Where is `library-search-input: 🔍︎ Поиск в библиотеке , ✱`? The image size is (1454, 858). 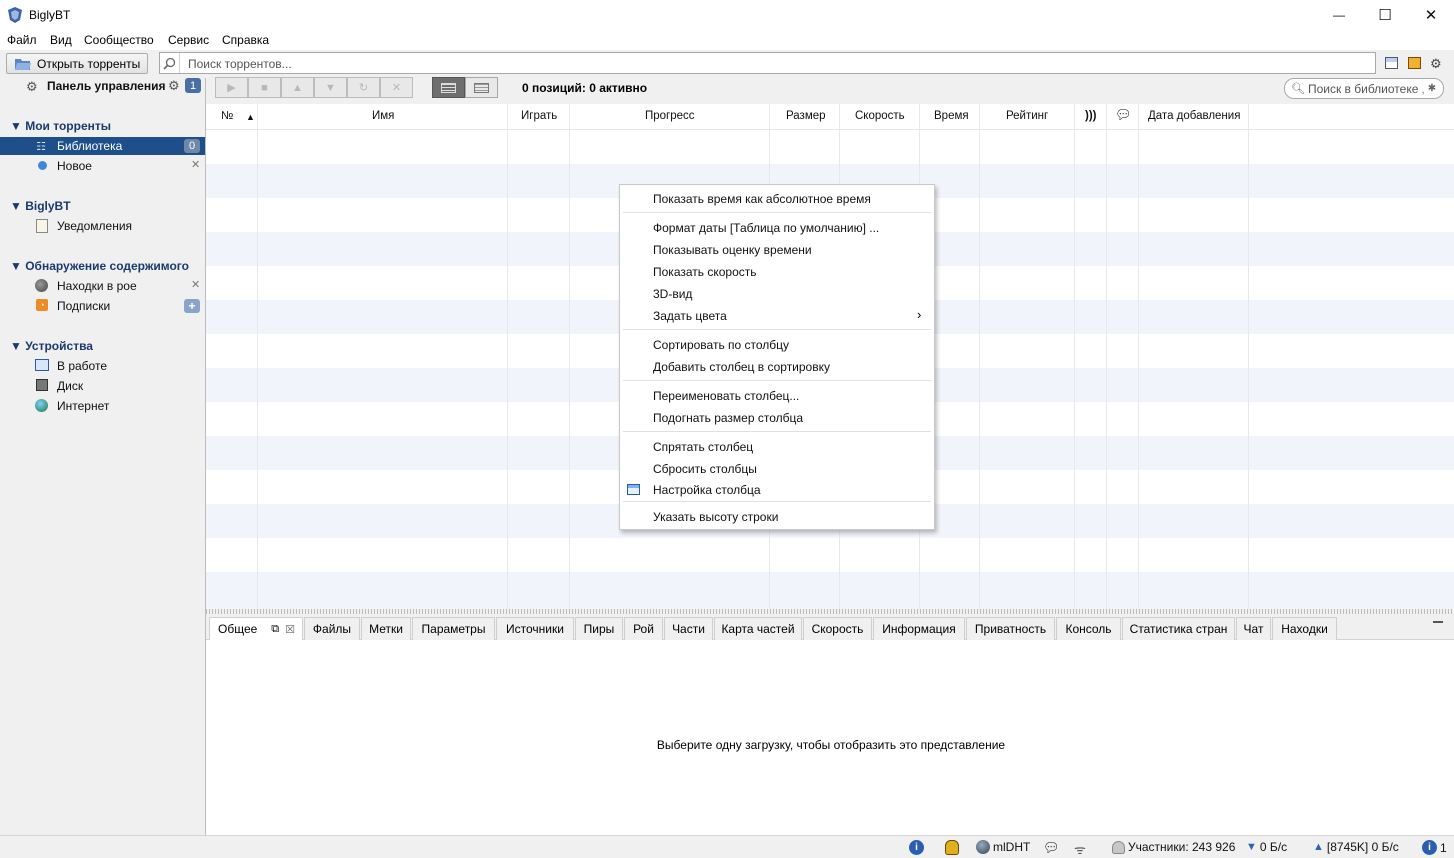 library-search-input: 🔍︎ Поиск в библиотеке , ✱ is located at coordinates (1364, 88).